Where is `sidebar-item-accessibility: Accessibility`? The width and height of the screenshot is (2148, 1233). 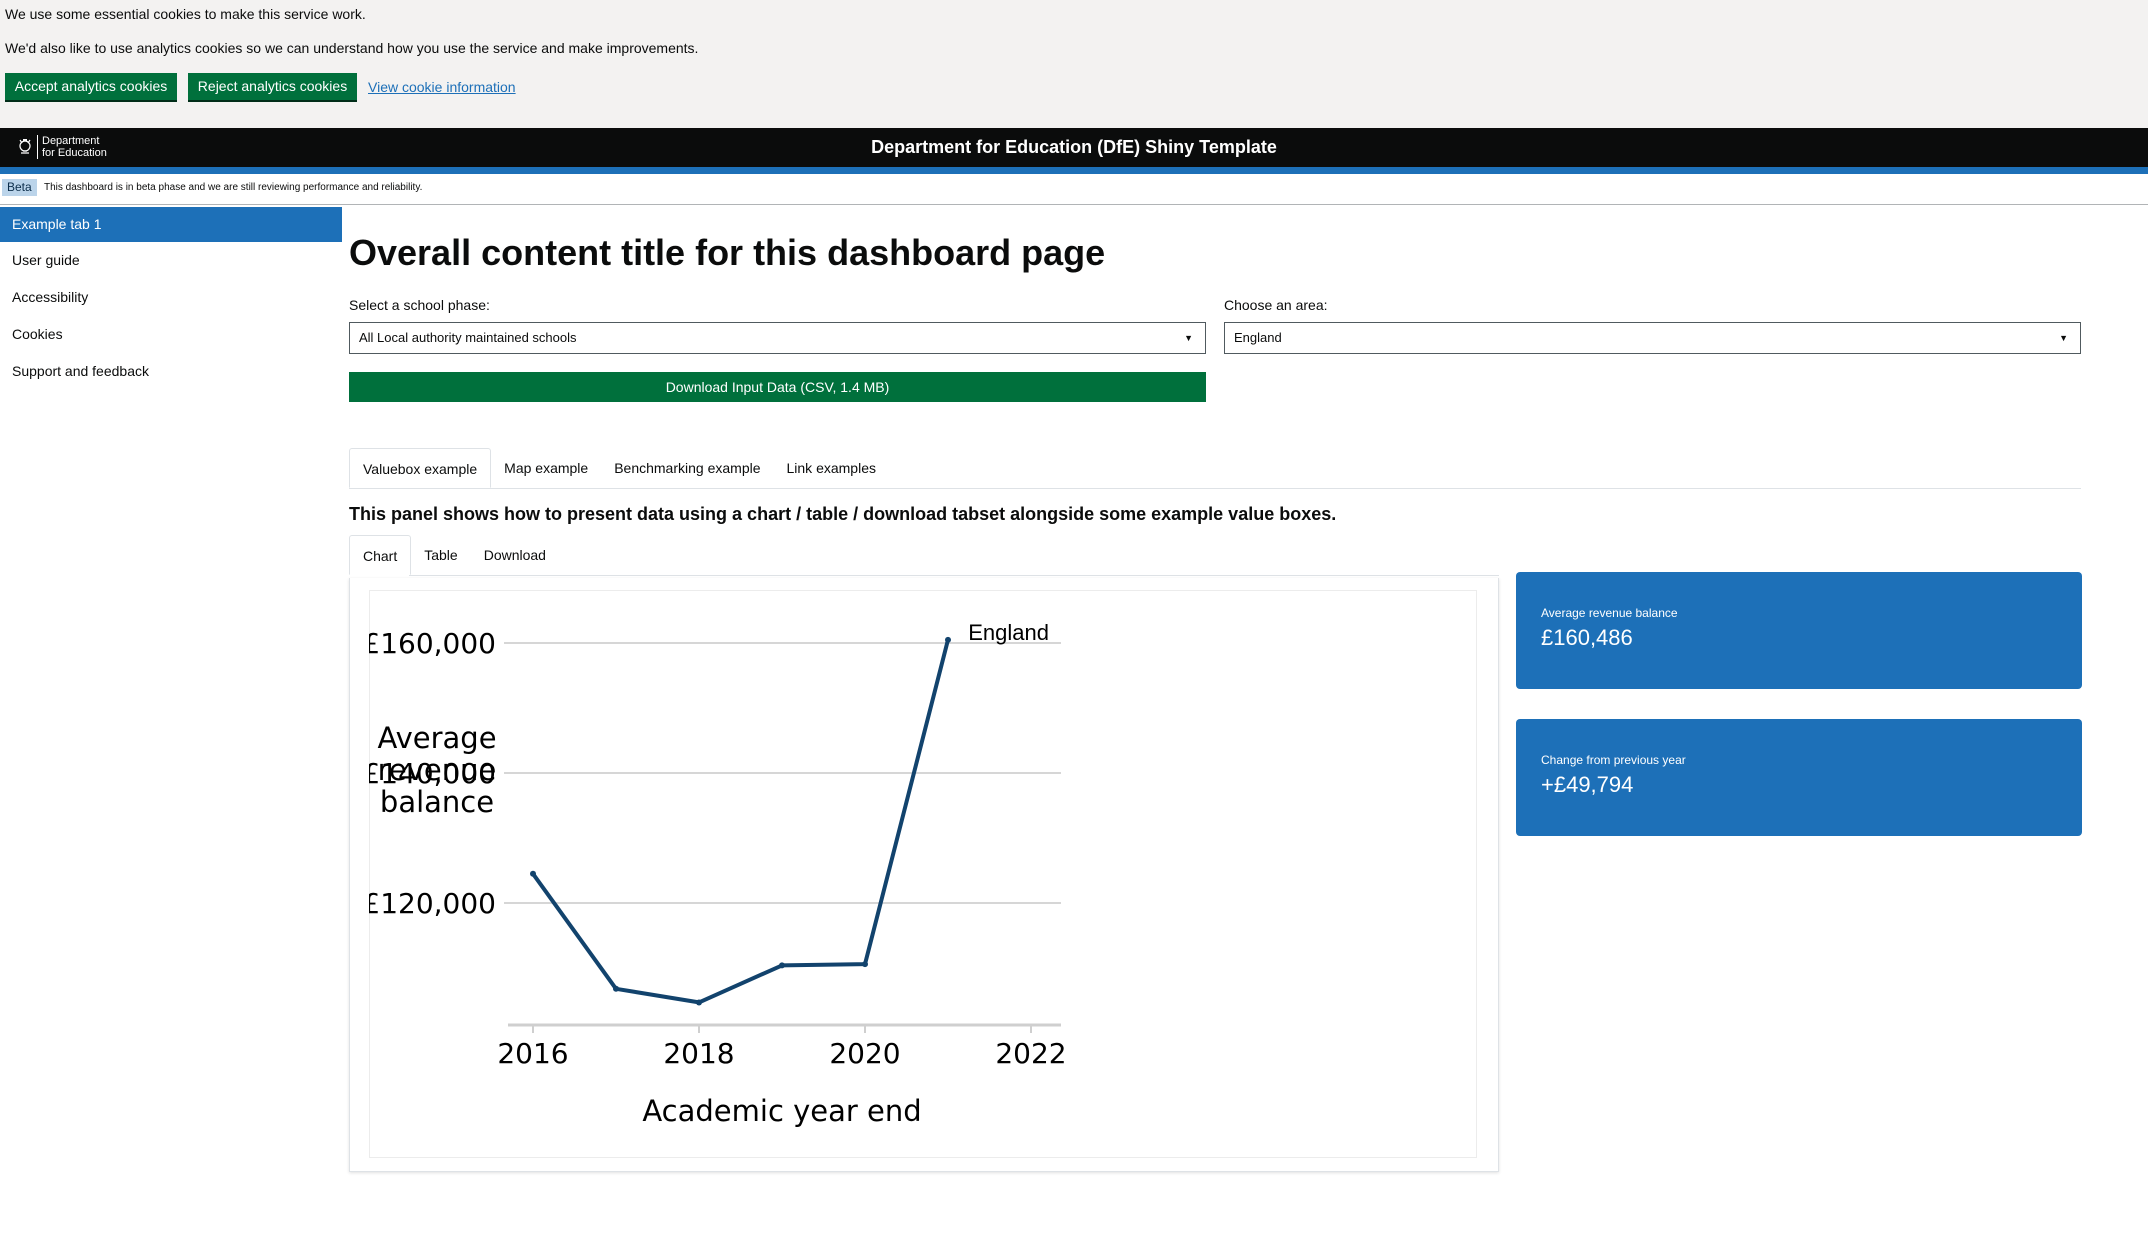 sidebar-item-accessibility: Accessibility is located at coordinates (171, 297).